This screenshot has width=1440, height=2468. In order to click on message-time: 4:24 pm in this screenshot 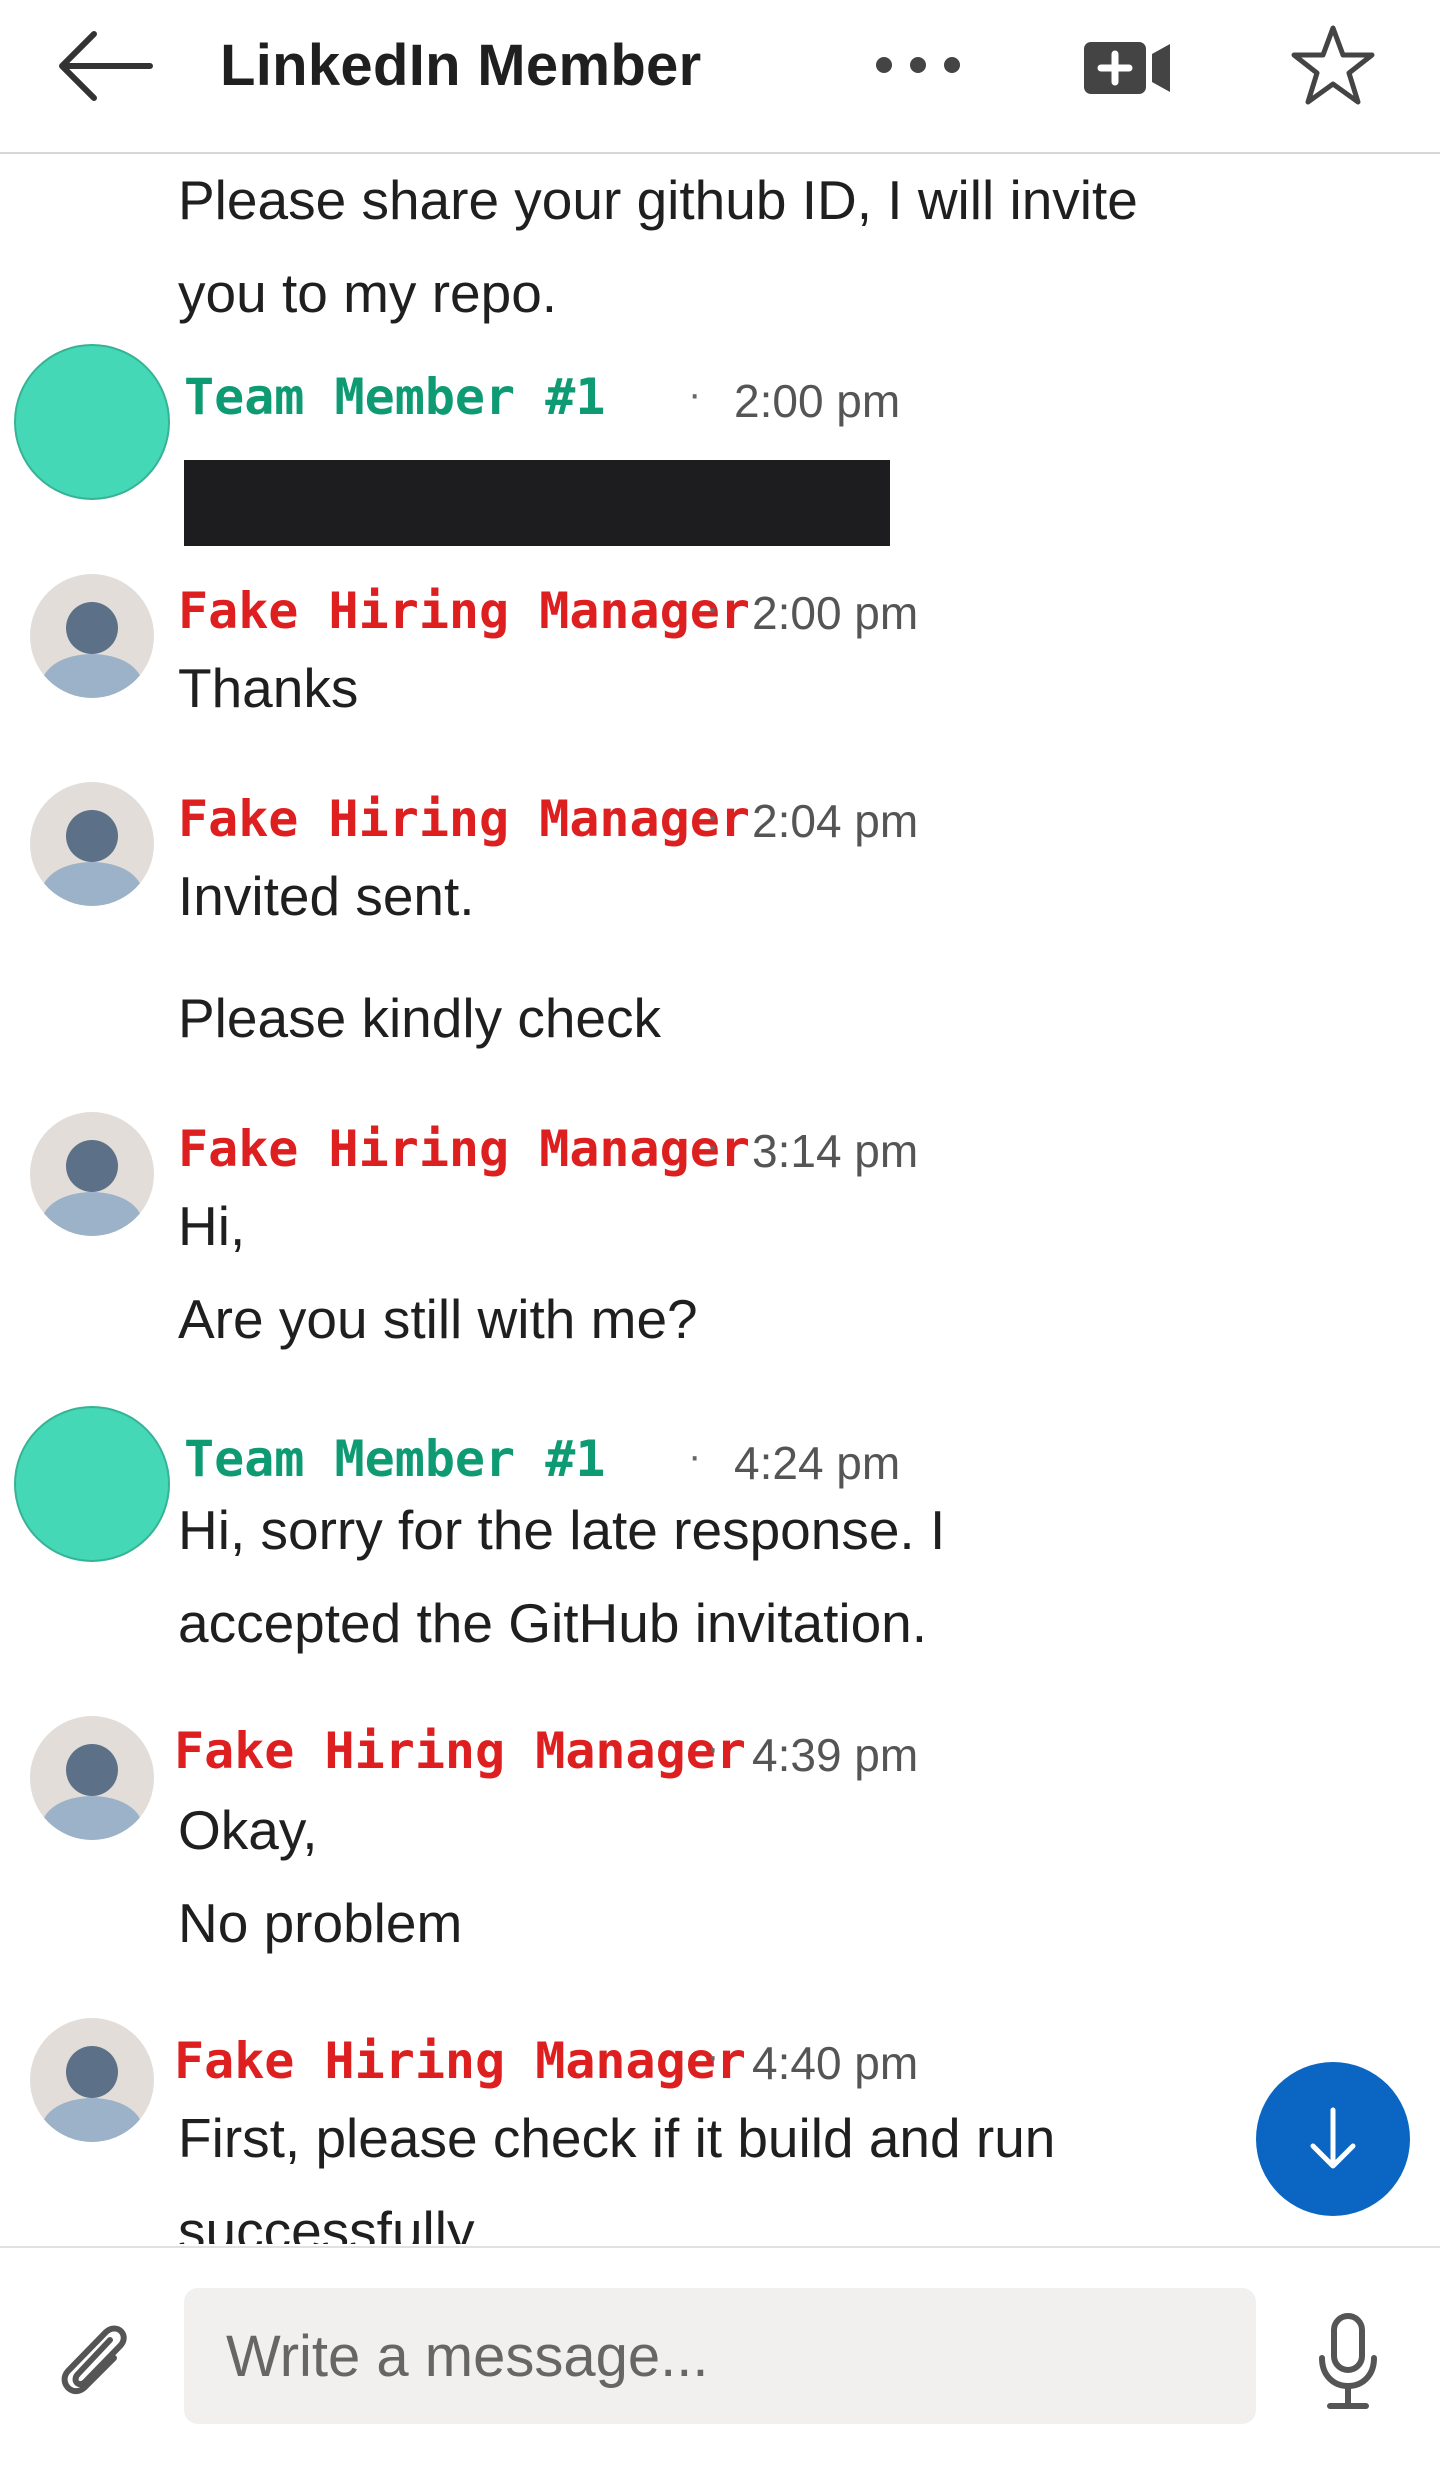, I will do `click(817, 1463)`.